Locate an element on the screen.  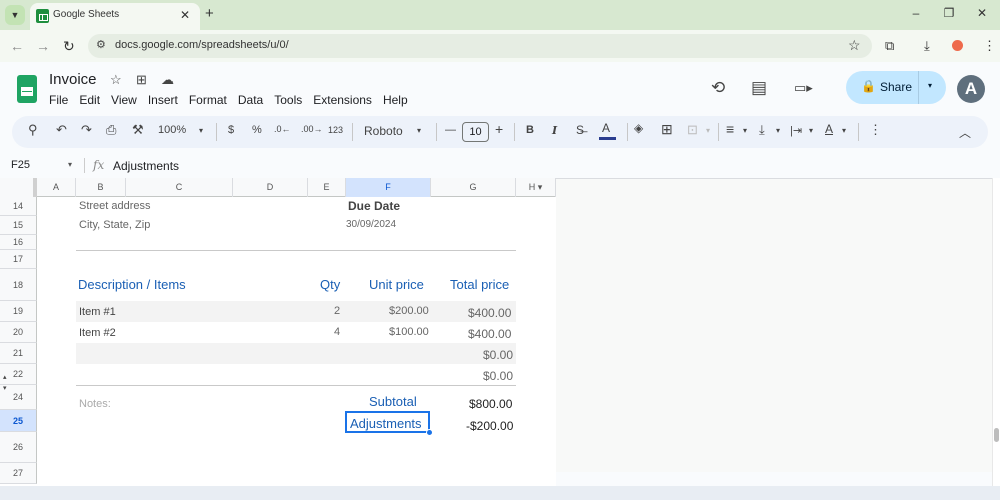
menu-view: View is located at coordinates (124, 100).